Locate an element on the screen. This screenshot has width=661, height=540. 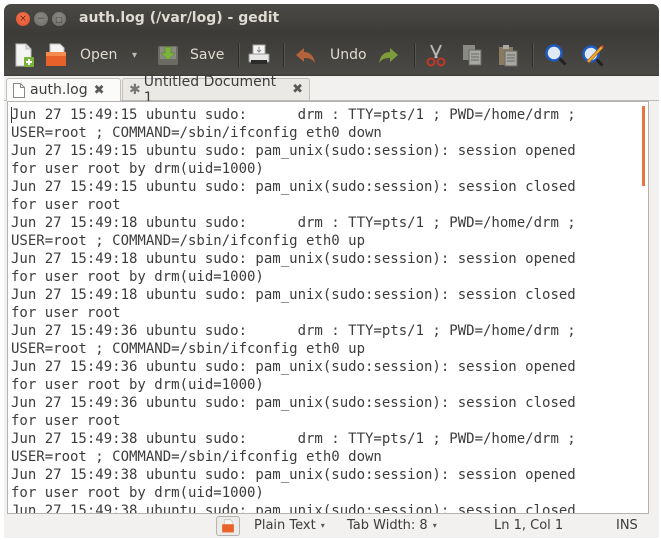
redo-button is located at coordinates (388, 55).